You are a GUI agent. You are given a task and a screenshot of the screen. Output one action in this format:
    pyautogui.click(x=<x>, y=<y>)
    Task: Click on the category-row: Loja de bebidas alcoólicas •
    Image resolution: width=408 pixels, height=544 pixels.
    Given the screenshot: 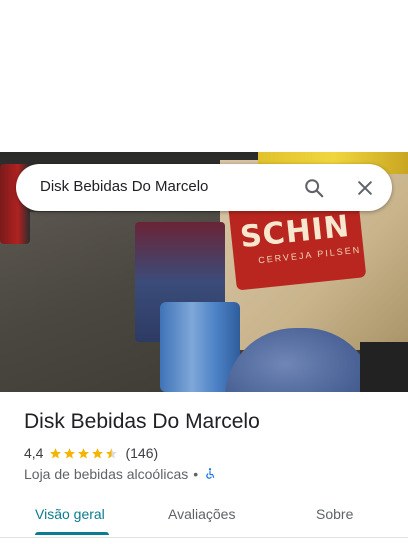 What is the action you would take?
    pyautogui.click(x=120, y=474)
    